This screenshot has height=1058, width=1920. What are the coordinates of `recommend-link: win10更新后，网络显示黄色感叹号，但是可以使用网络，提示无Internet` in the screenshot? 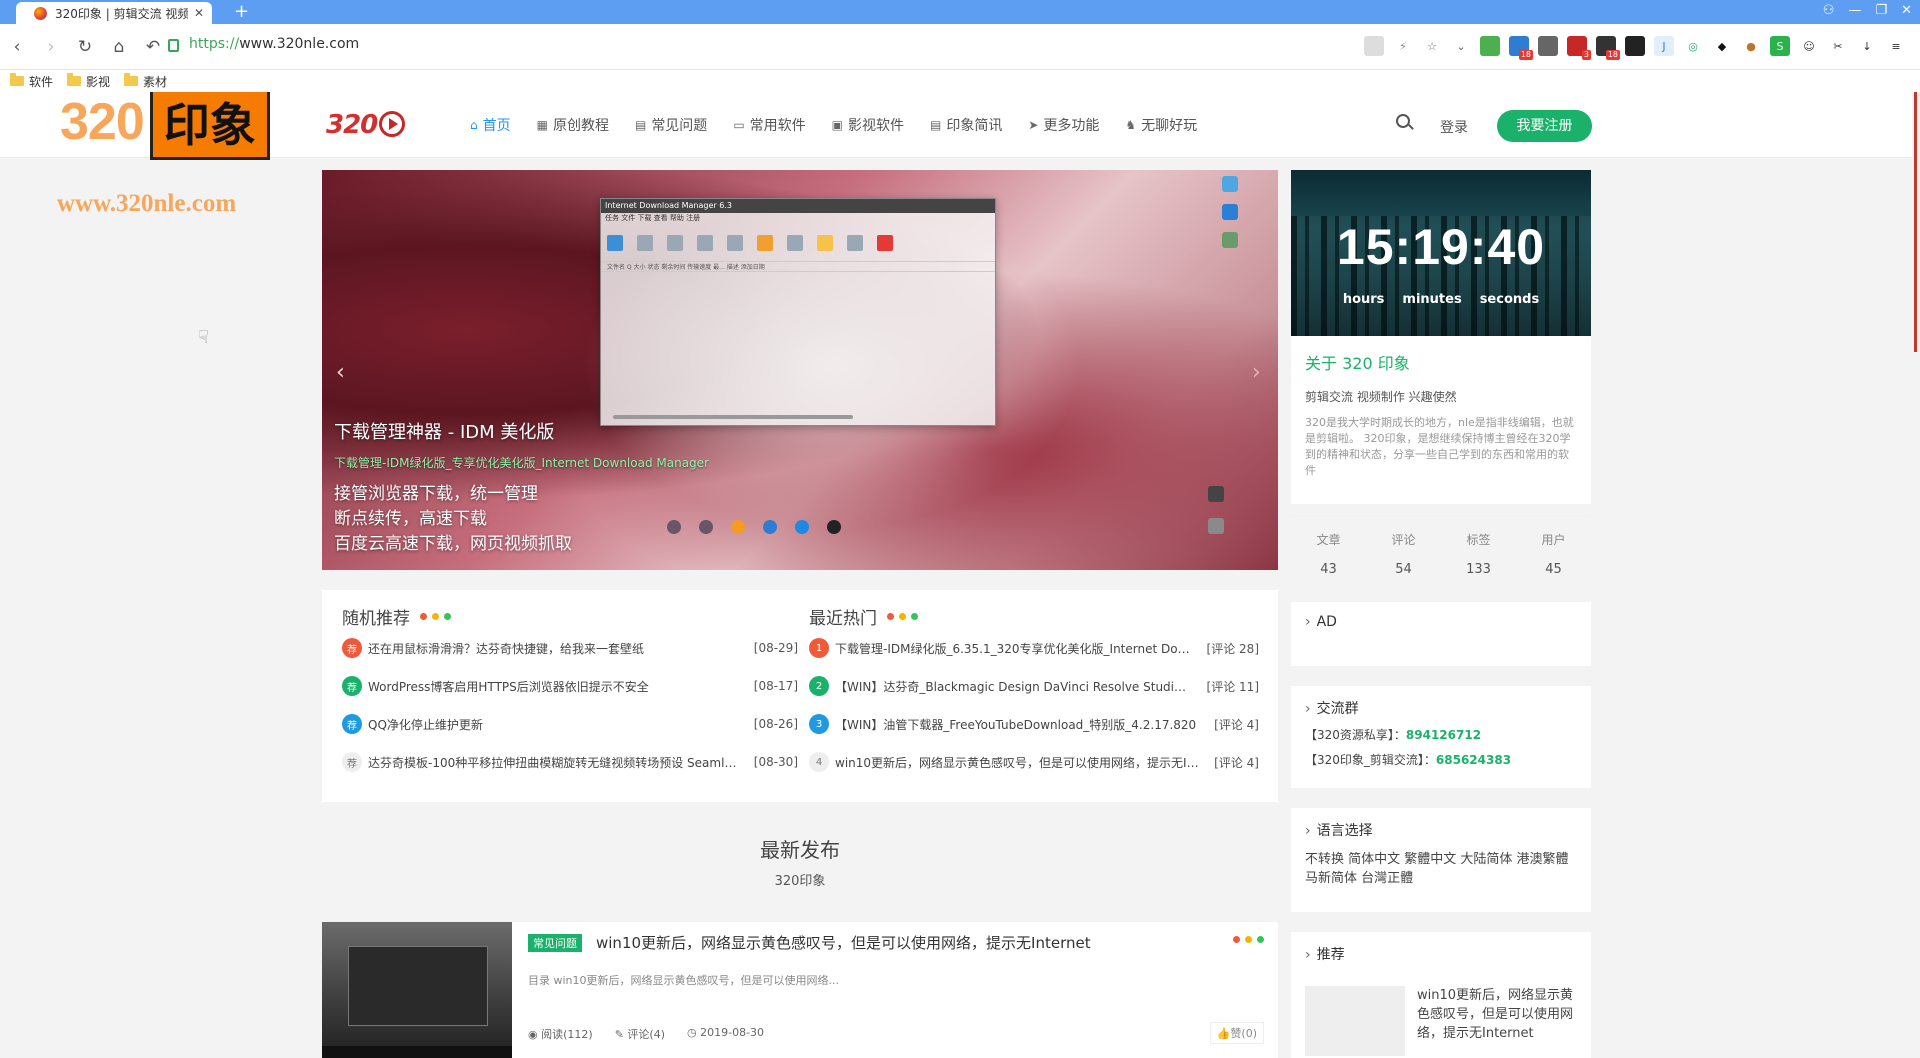 It's located at (1497, 1014).